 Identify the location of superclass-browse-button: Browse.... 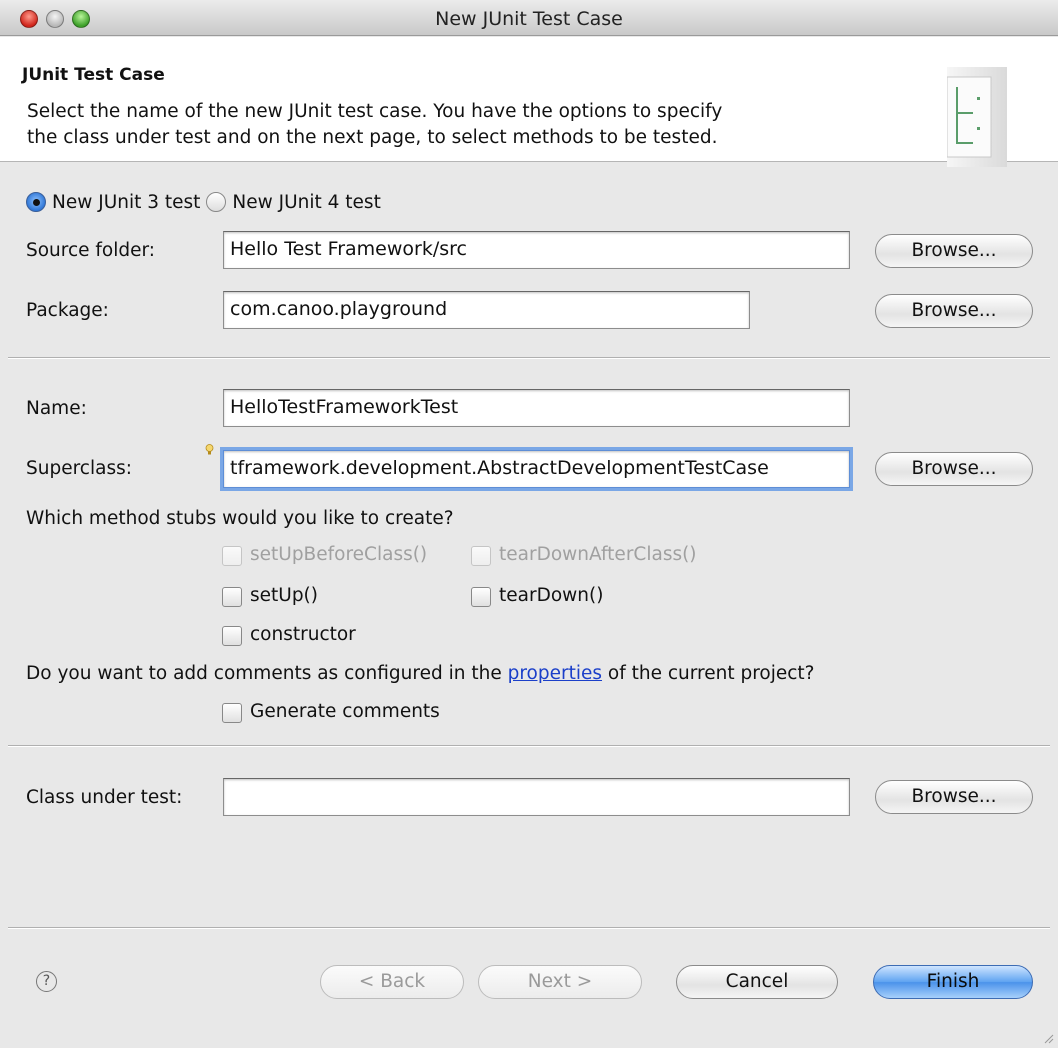
(954, 469).